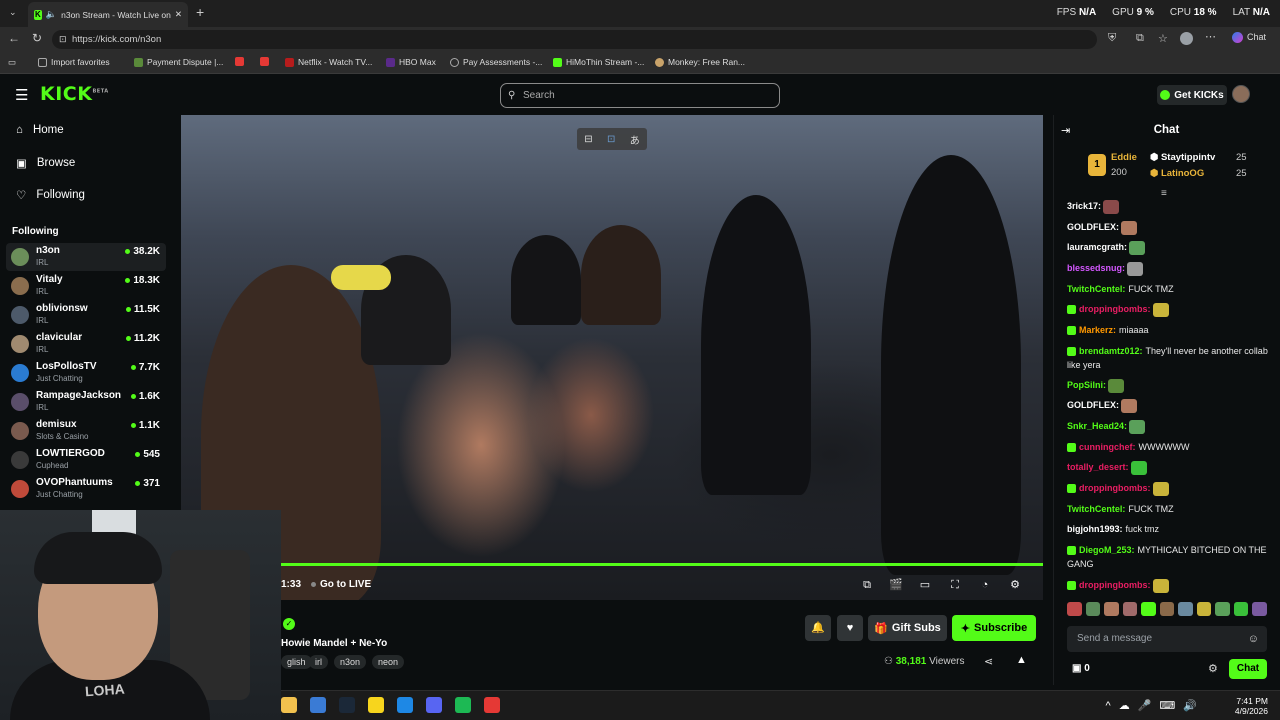 The width and height of the screenshot is (1280, 720). What do you see at coordinates (86, 315) in the screenshot?
I see `sidebar-channel: oblivionsw IRL 11.5K` at bounding box center [86, 315].